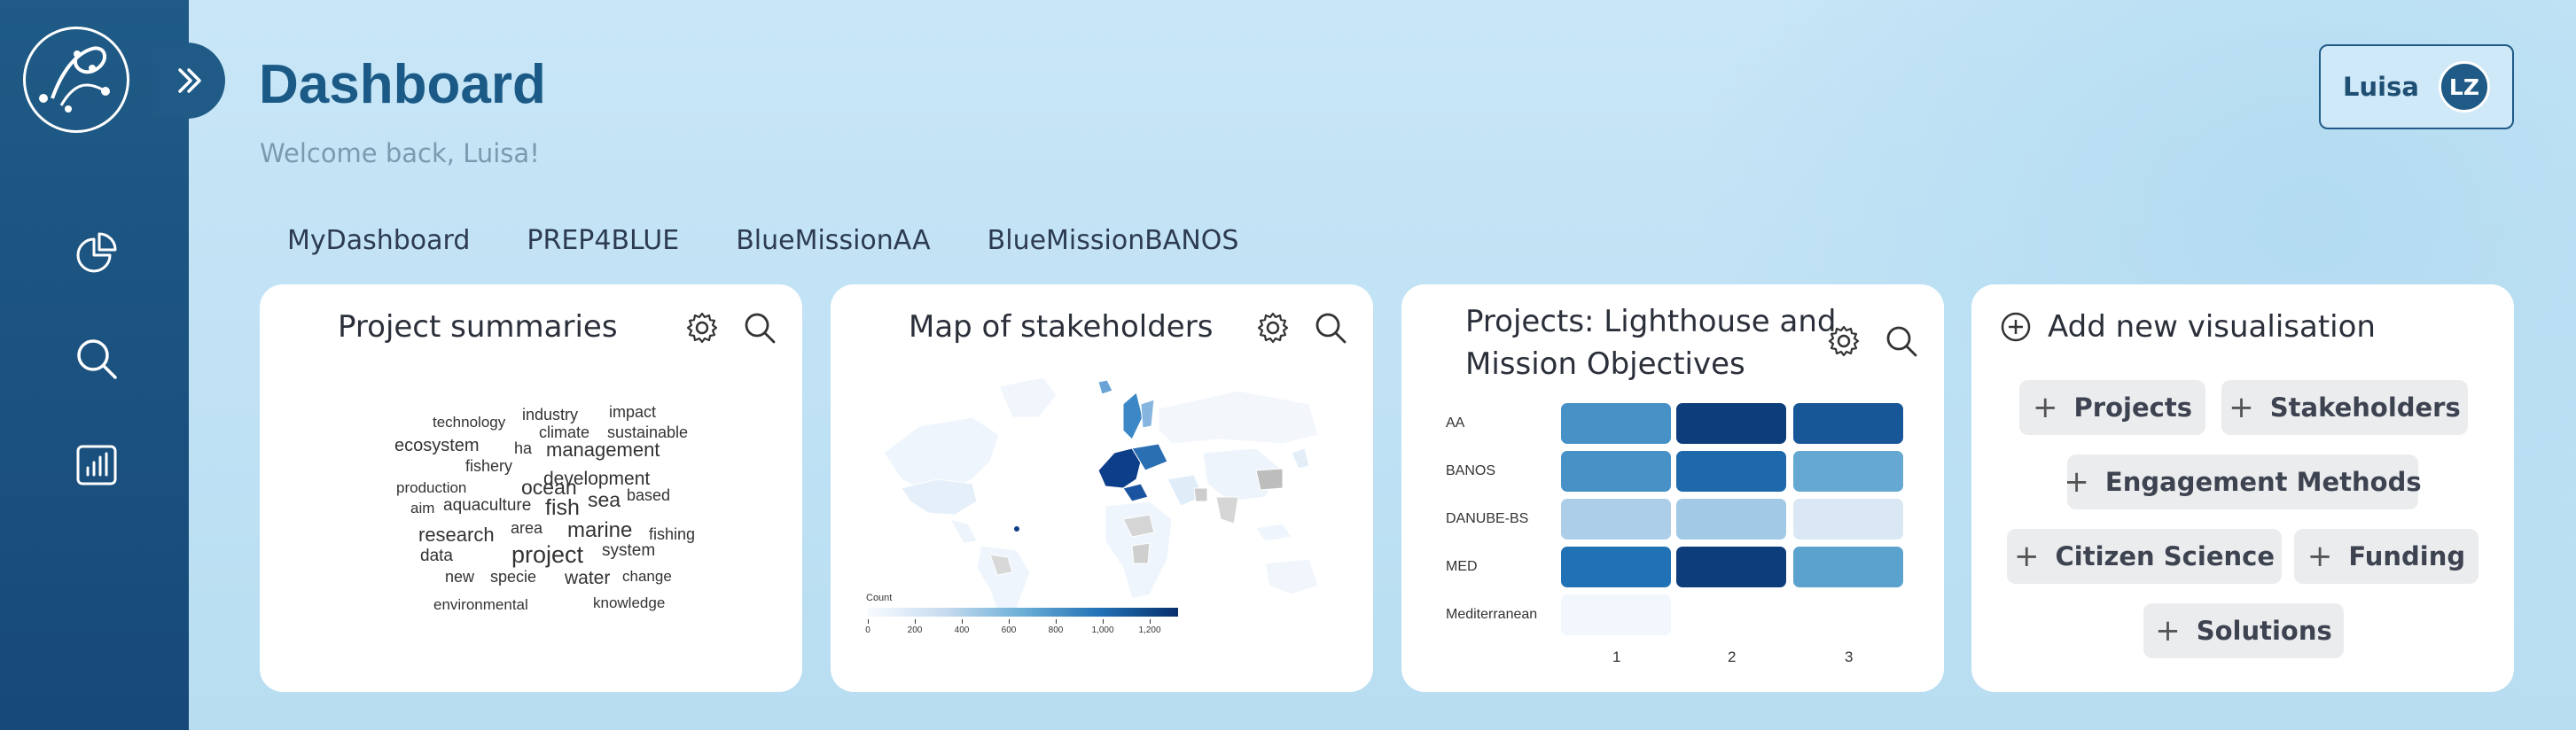  I want to click on map-legend-title: Count, so click(879, 598).